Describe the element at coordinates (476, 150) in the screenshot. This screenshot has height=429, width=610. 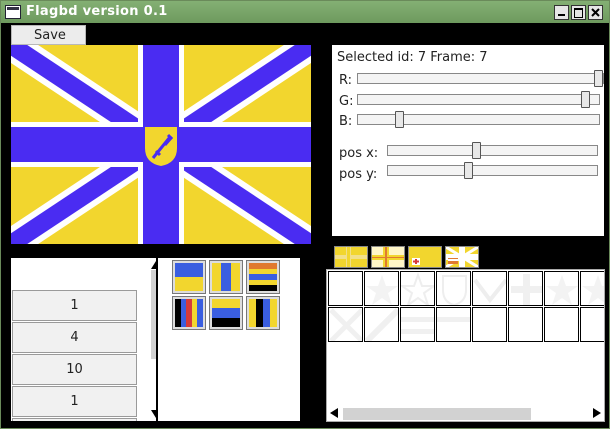
I see `pos-x-slider-thumb` at that location.